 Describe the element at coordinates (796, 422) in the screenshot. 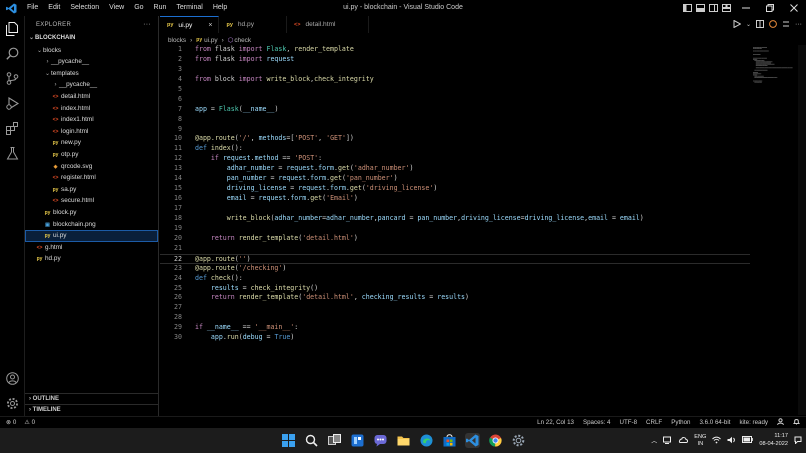

I see `notifications-bell-icon` at that location.